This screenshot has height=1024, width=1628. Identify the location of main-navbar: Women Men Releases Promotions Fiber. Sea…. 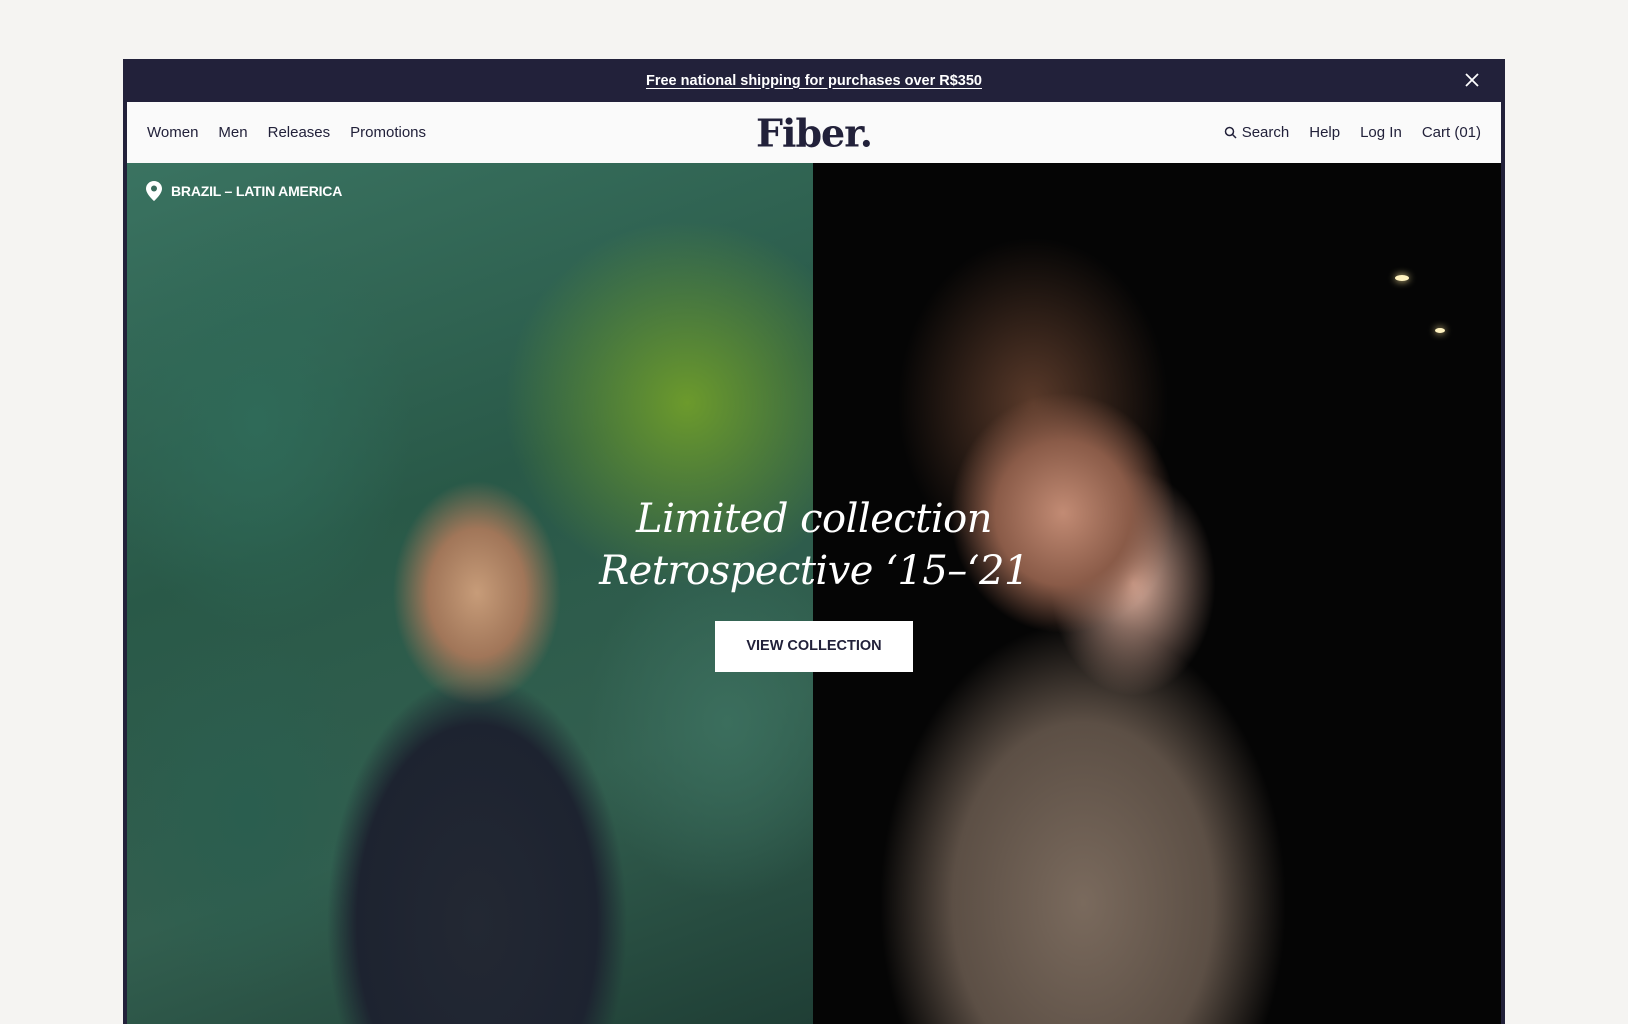
(814, 132).